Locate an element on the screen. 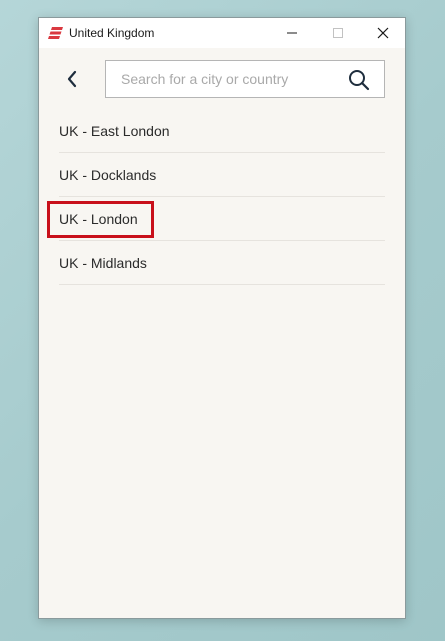  location-label: UK - London is located at coordinates (98, 219).